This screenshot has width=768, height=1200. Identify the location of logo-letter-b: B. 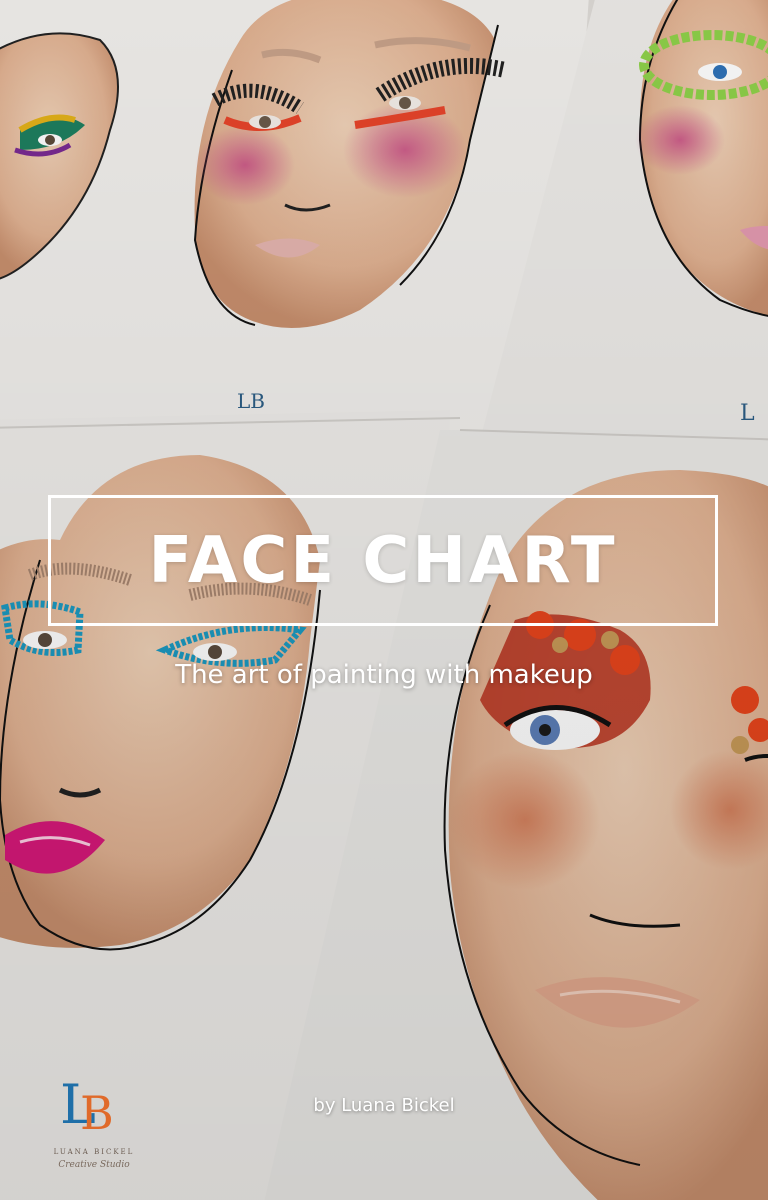
(97, 1113).